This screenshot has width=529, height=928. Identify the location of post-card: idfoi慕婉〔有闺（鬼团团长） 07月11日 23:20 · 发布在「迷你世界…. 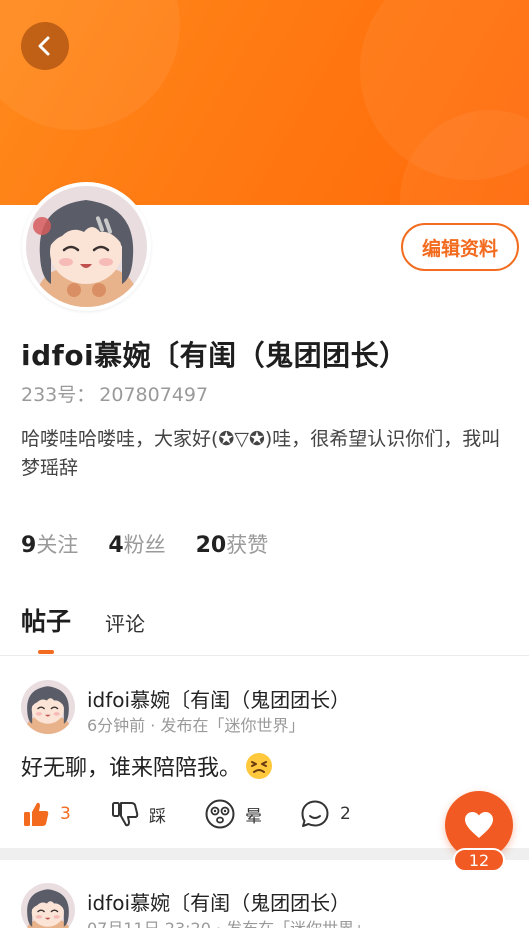
(264, 894).